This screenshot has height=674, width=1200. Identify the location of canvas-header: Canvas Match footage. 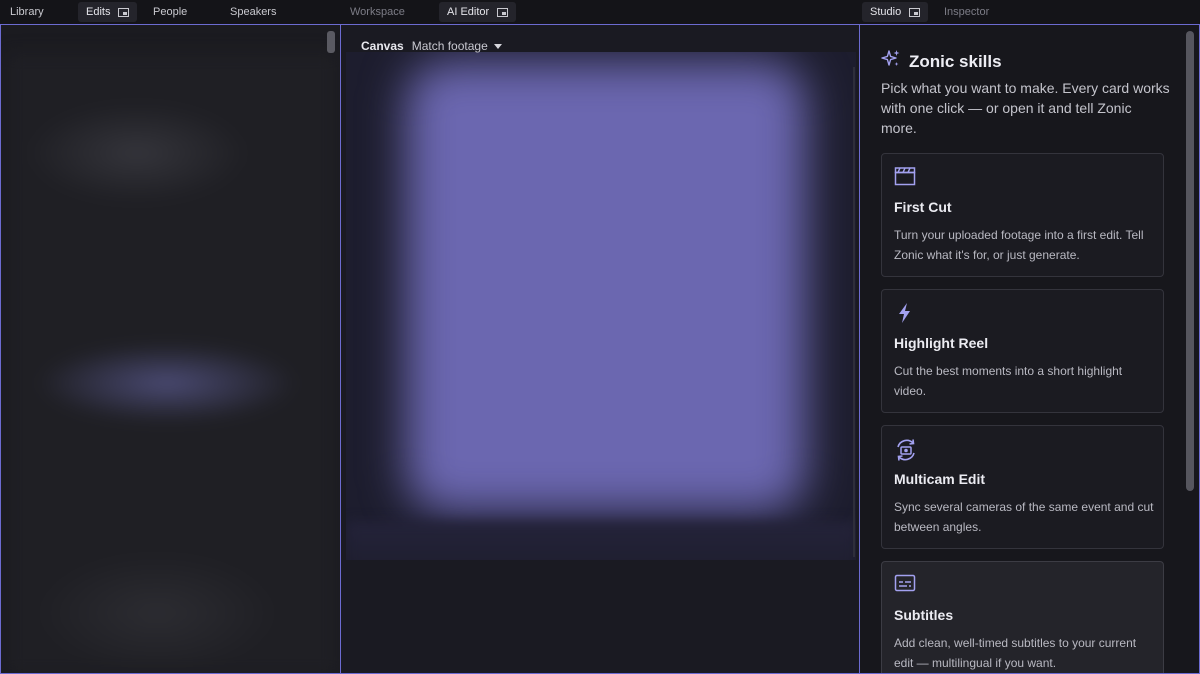
(431, 46).